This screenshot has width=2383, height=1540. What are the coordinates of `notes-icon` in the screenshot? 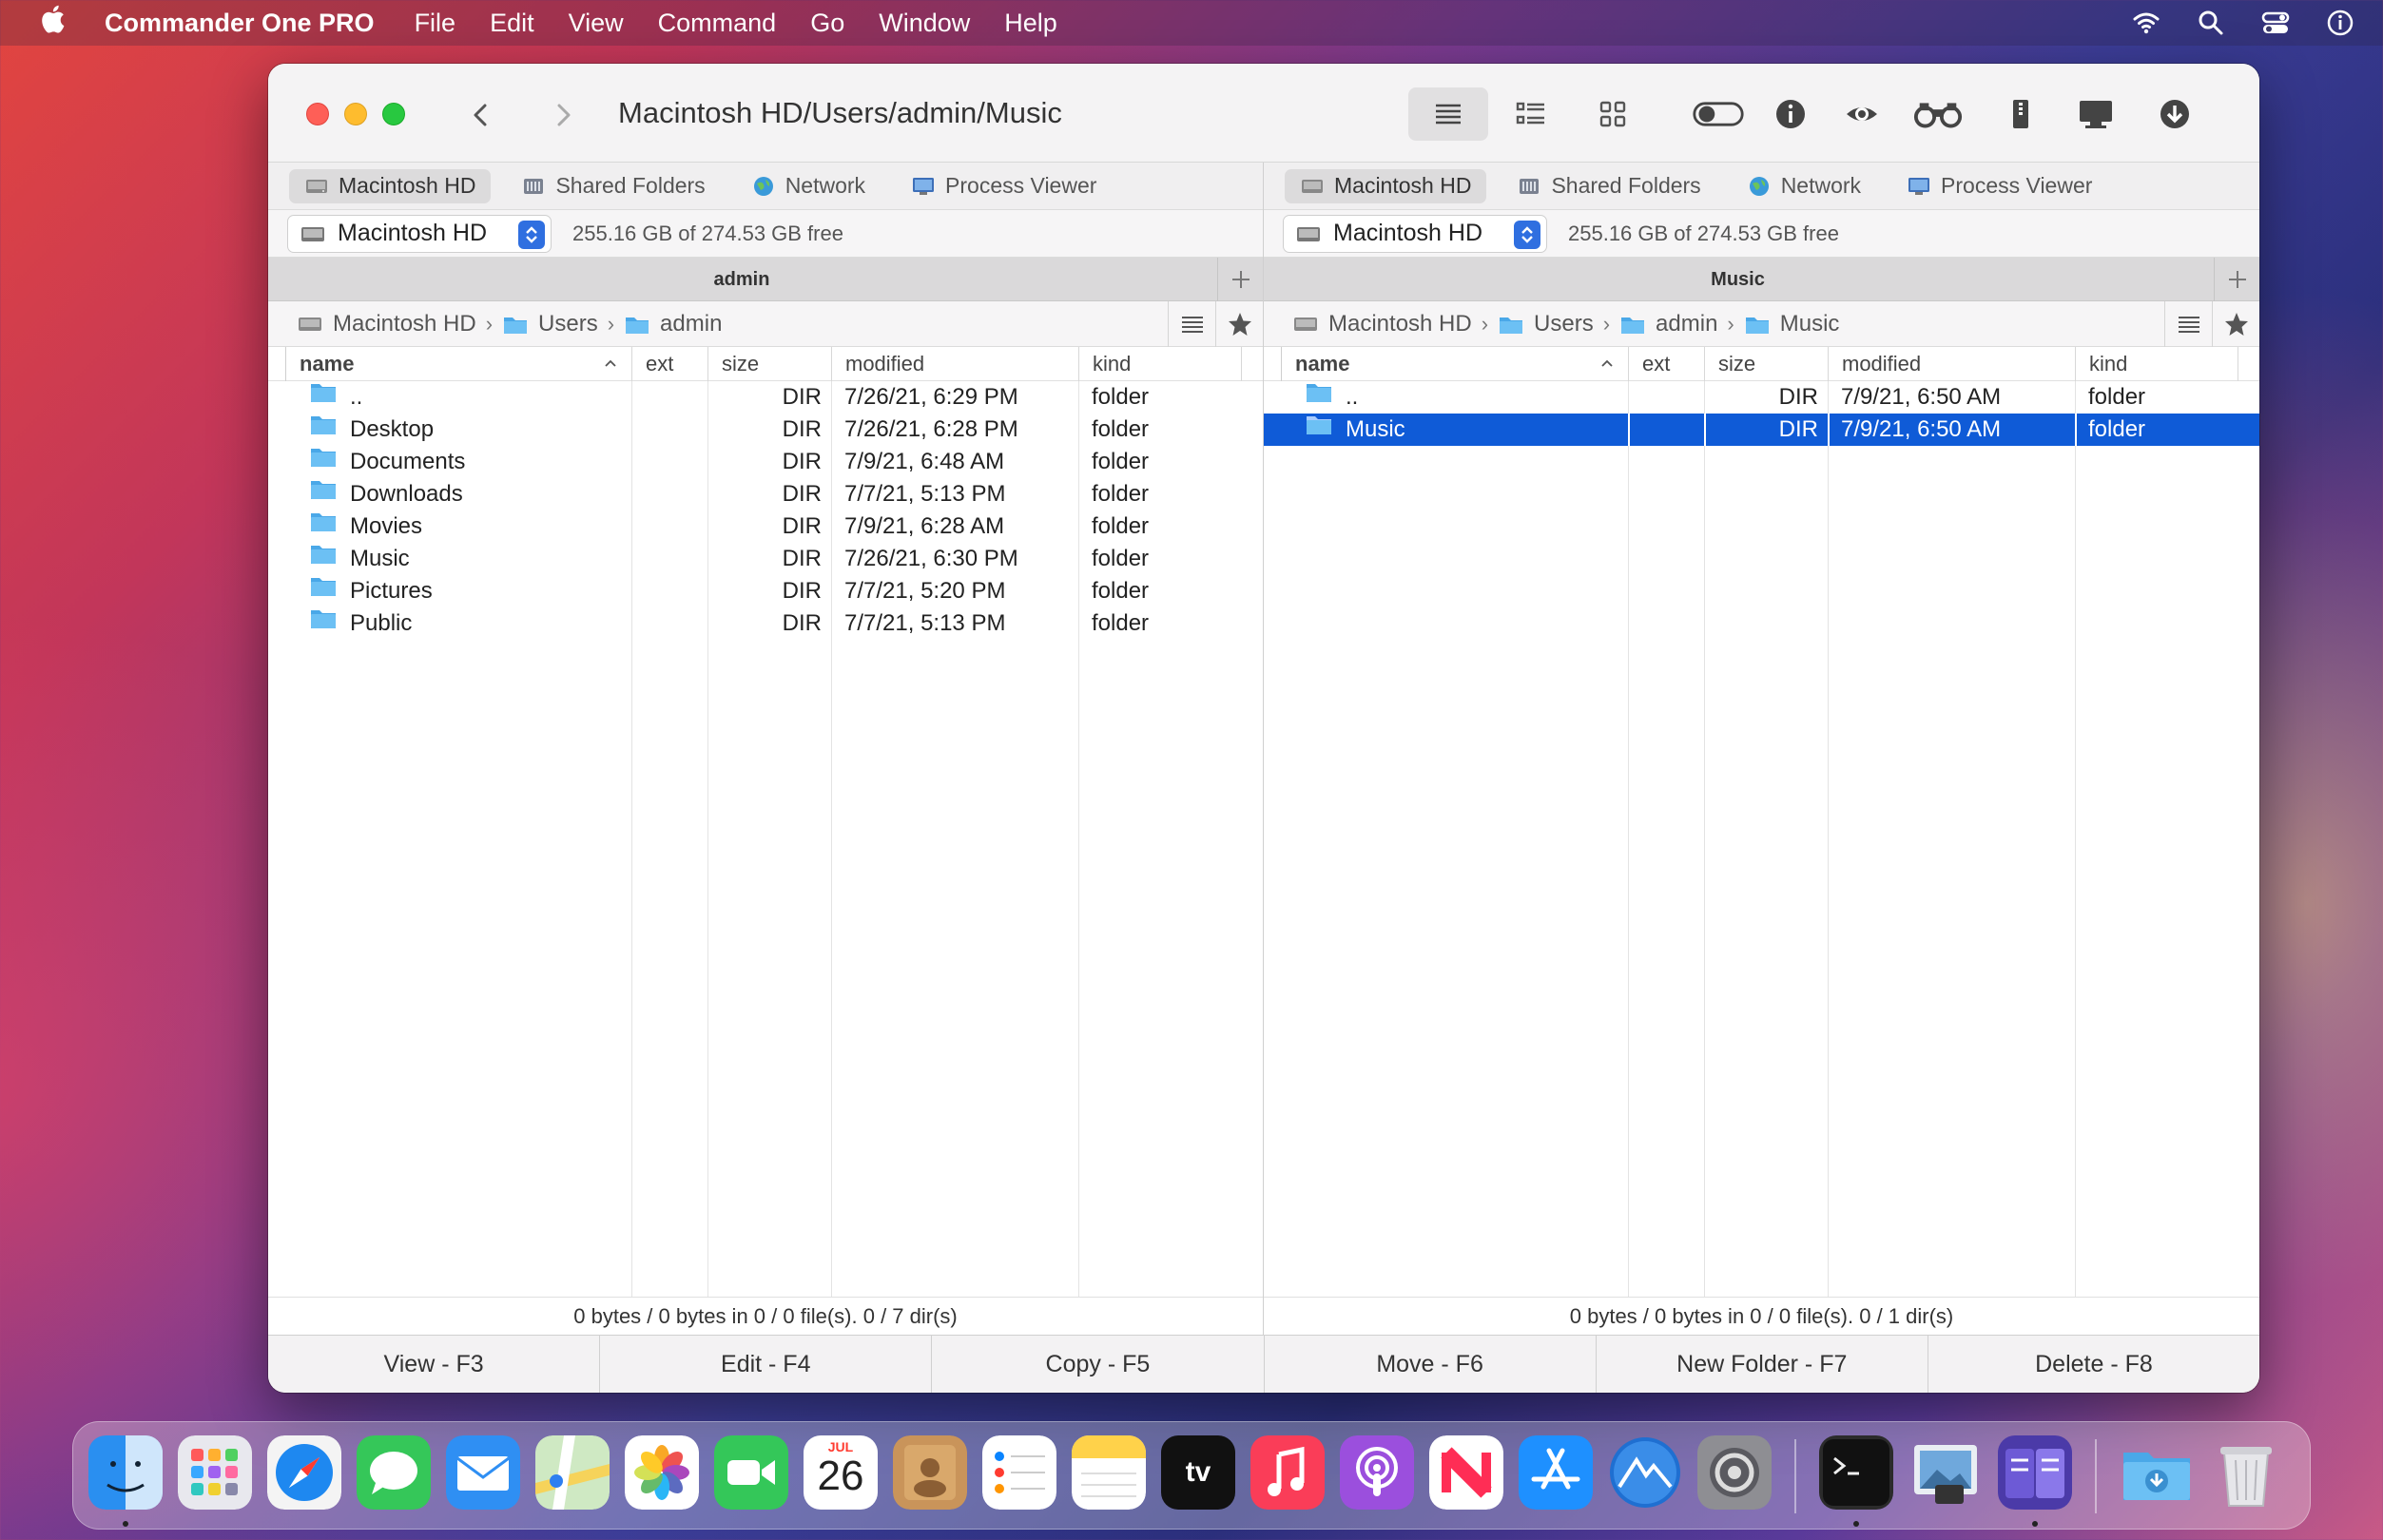 It's located at (1109, 1473).